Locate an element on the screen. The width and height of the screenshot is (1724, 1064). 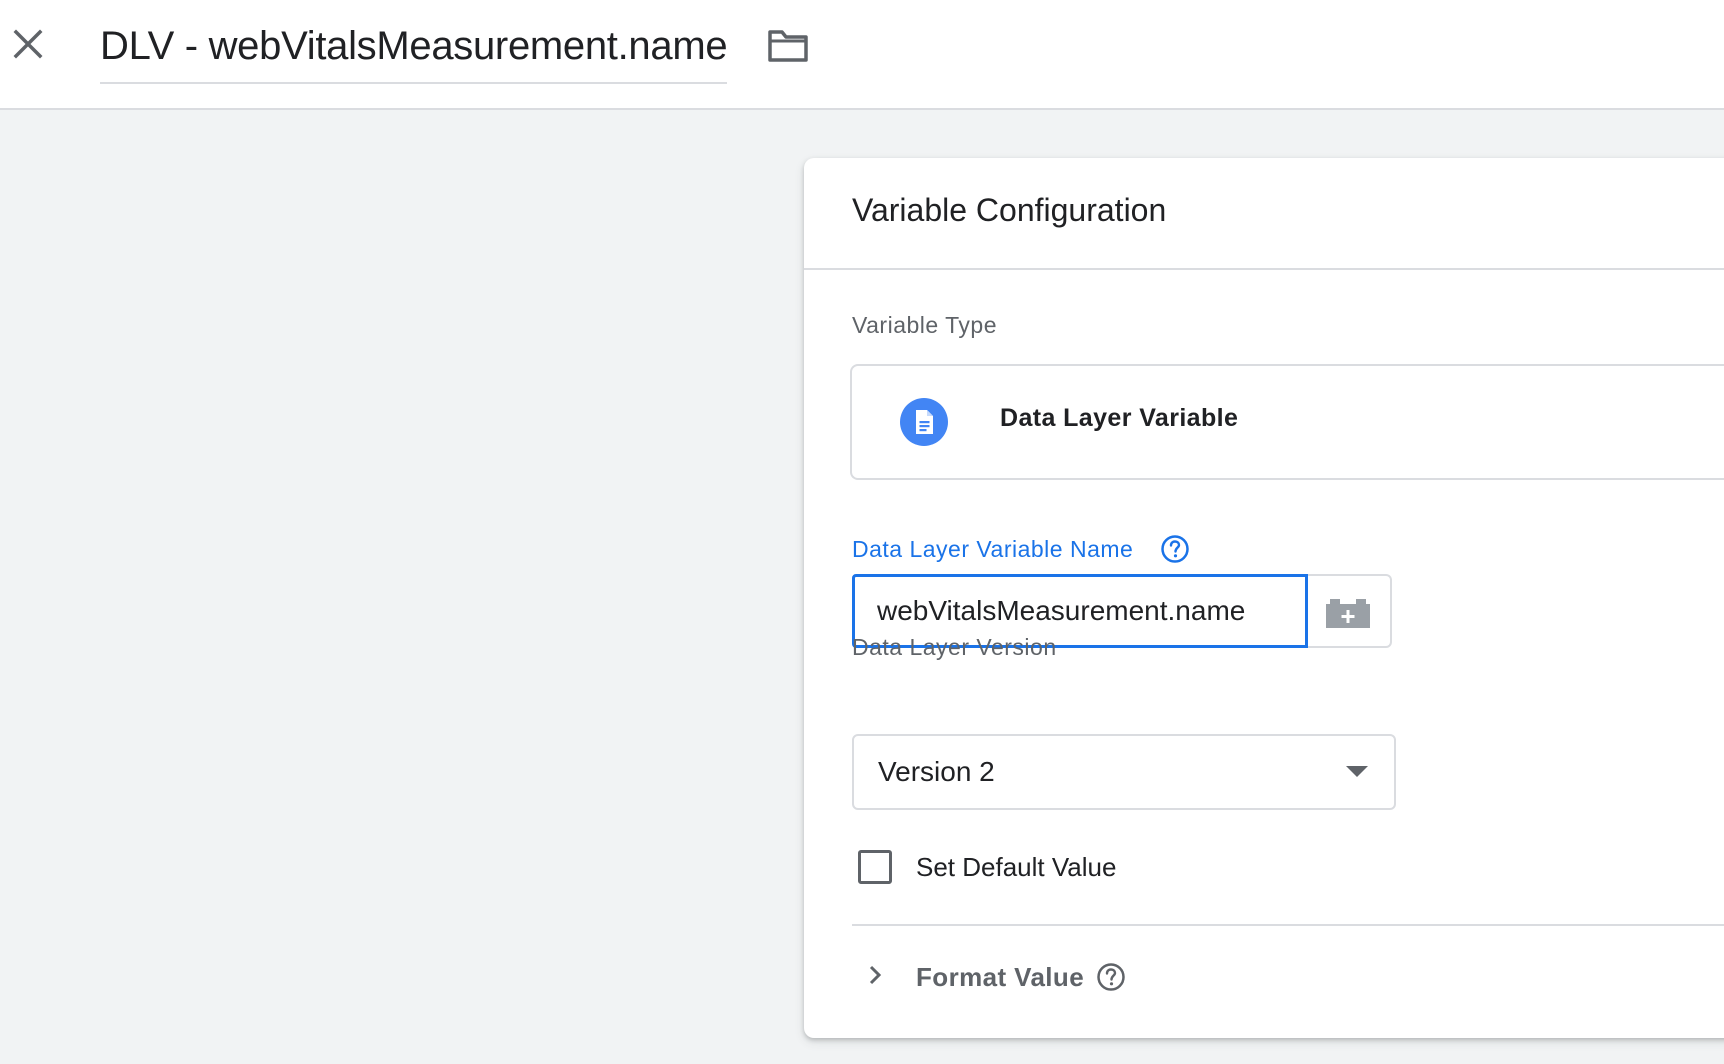
card-title: Variable Configuration is located at coordinates (1009, 210).